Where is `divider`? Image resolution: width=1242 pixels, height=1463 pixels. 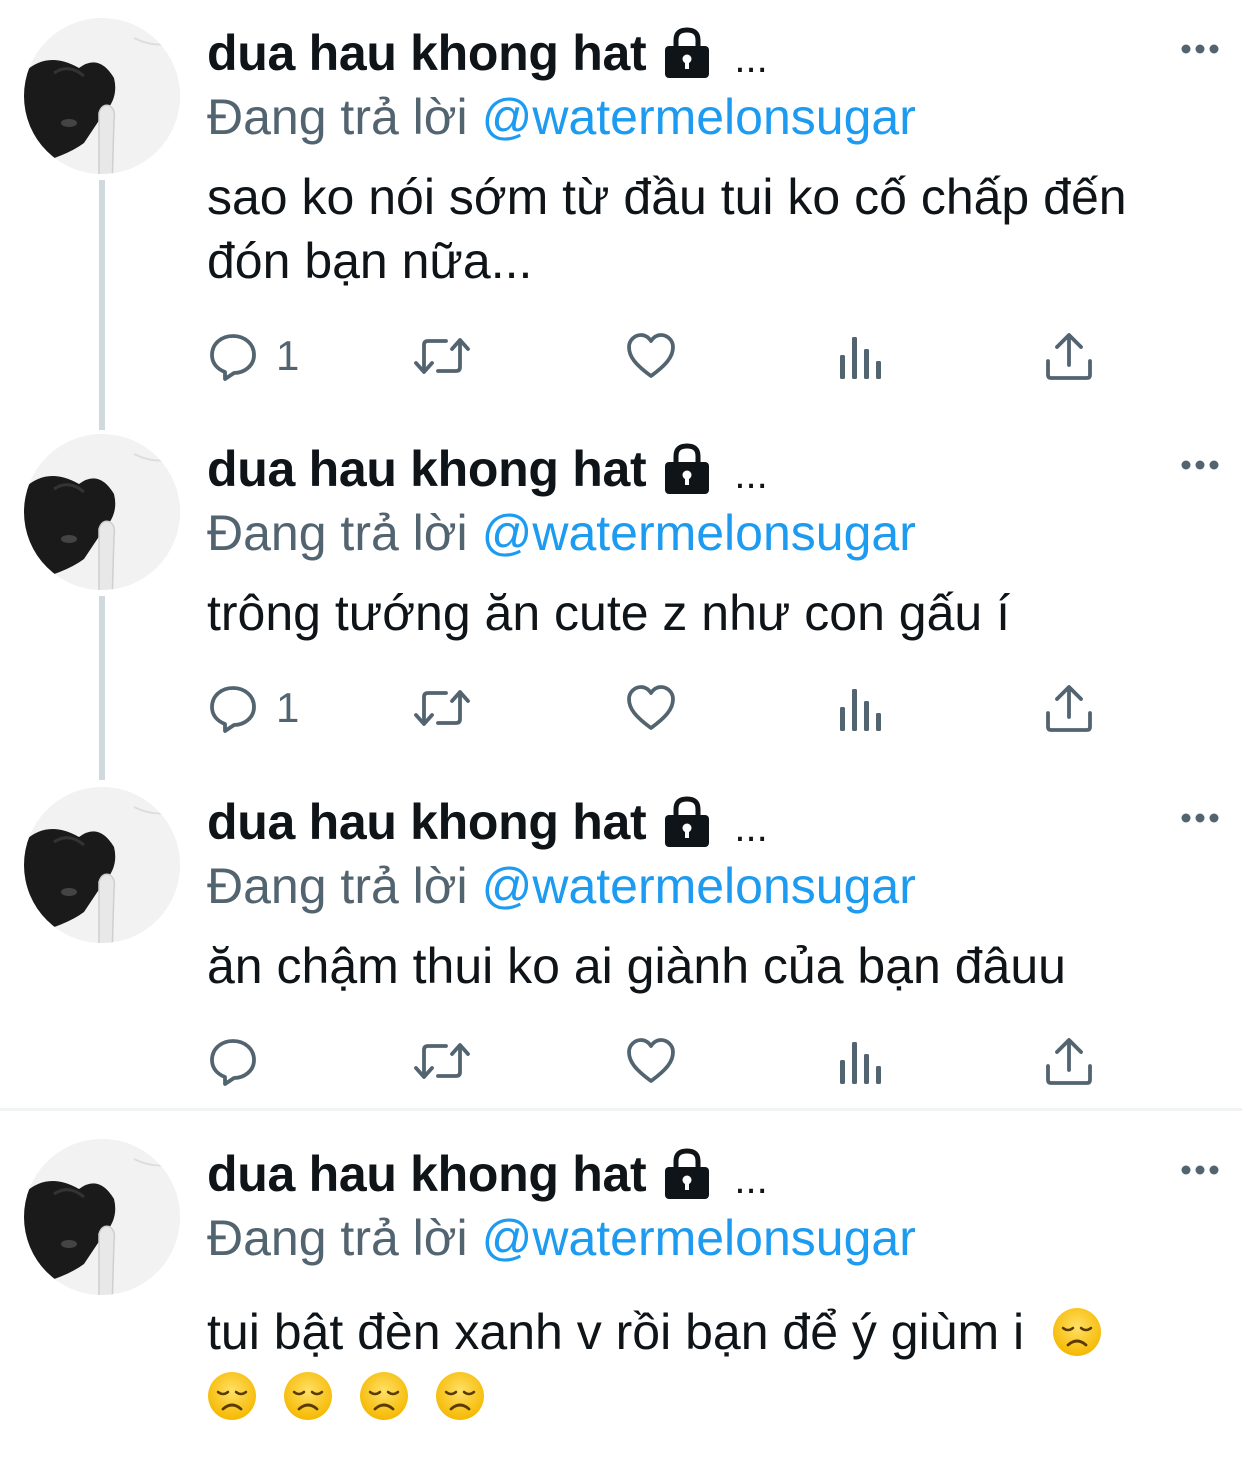 divider is located at coordinates (621, 1109).